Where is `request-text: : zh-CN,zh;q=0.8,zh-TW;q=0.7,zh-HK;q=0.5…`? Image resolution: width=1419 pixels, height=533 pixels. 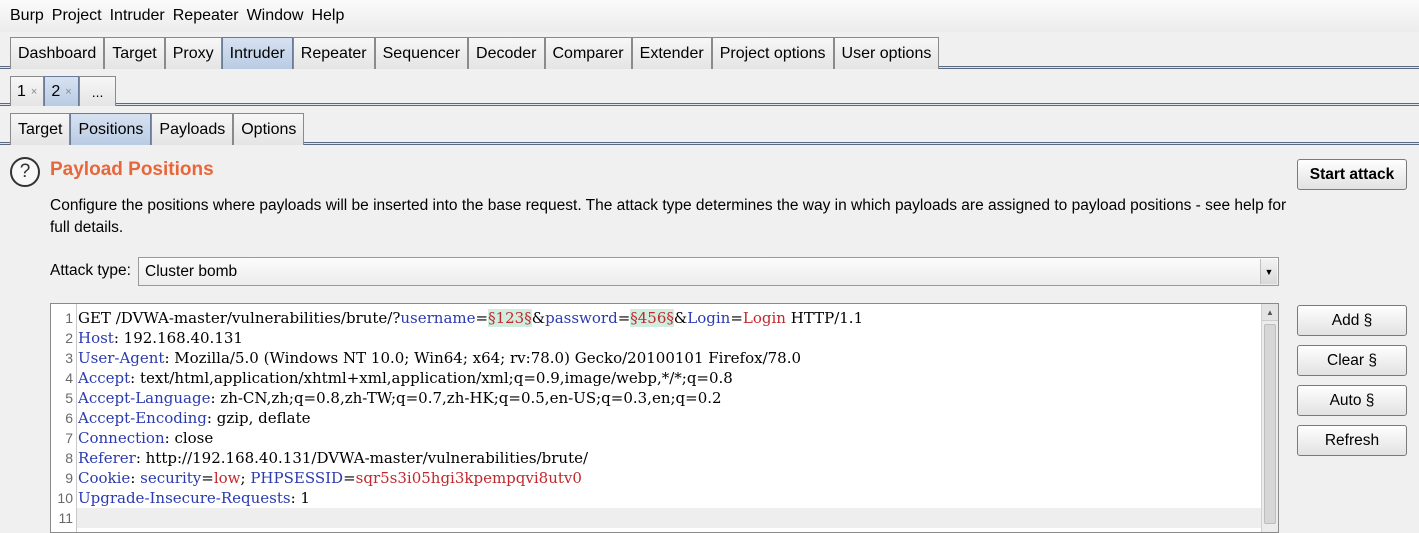
request-text: : zh-CN,zh;q=0.8,zh-TW;q=0.7,zh-HK;q=0.5… is located at coordinates (466, 398).